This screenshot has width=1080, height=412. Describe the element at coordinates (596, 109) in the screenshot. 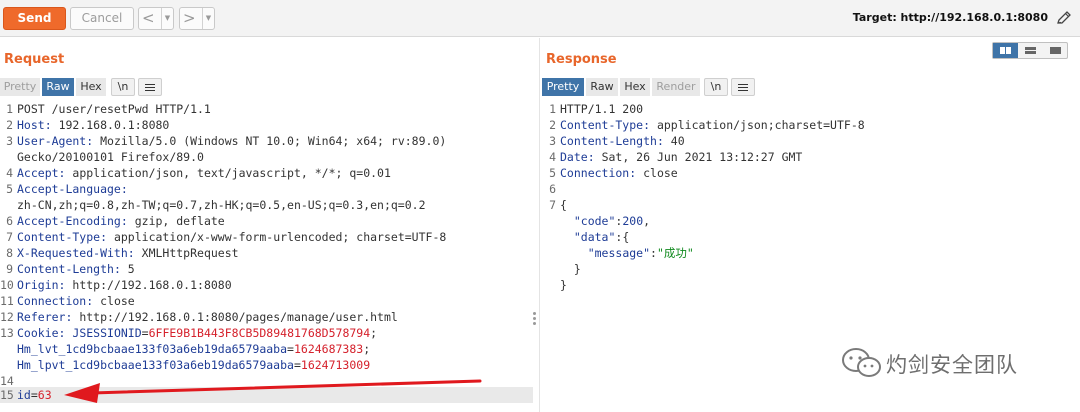

I see `response-line: 1 HTTP/1.1 200` at that location.